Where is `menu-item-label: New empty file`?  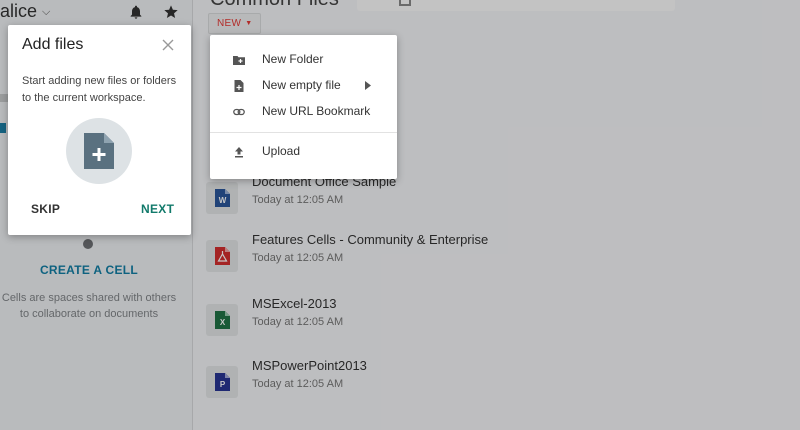 menu-item-label: New empty file is located at coordinates (301, 85).